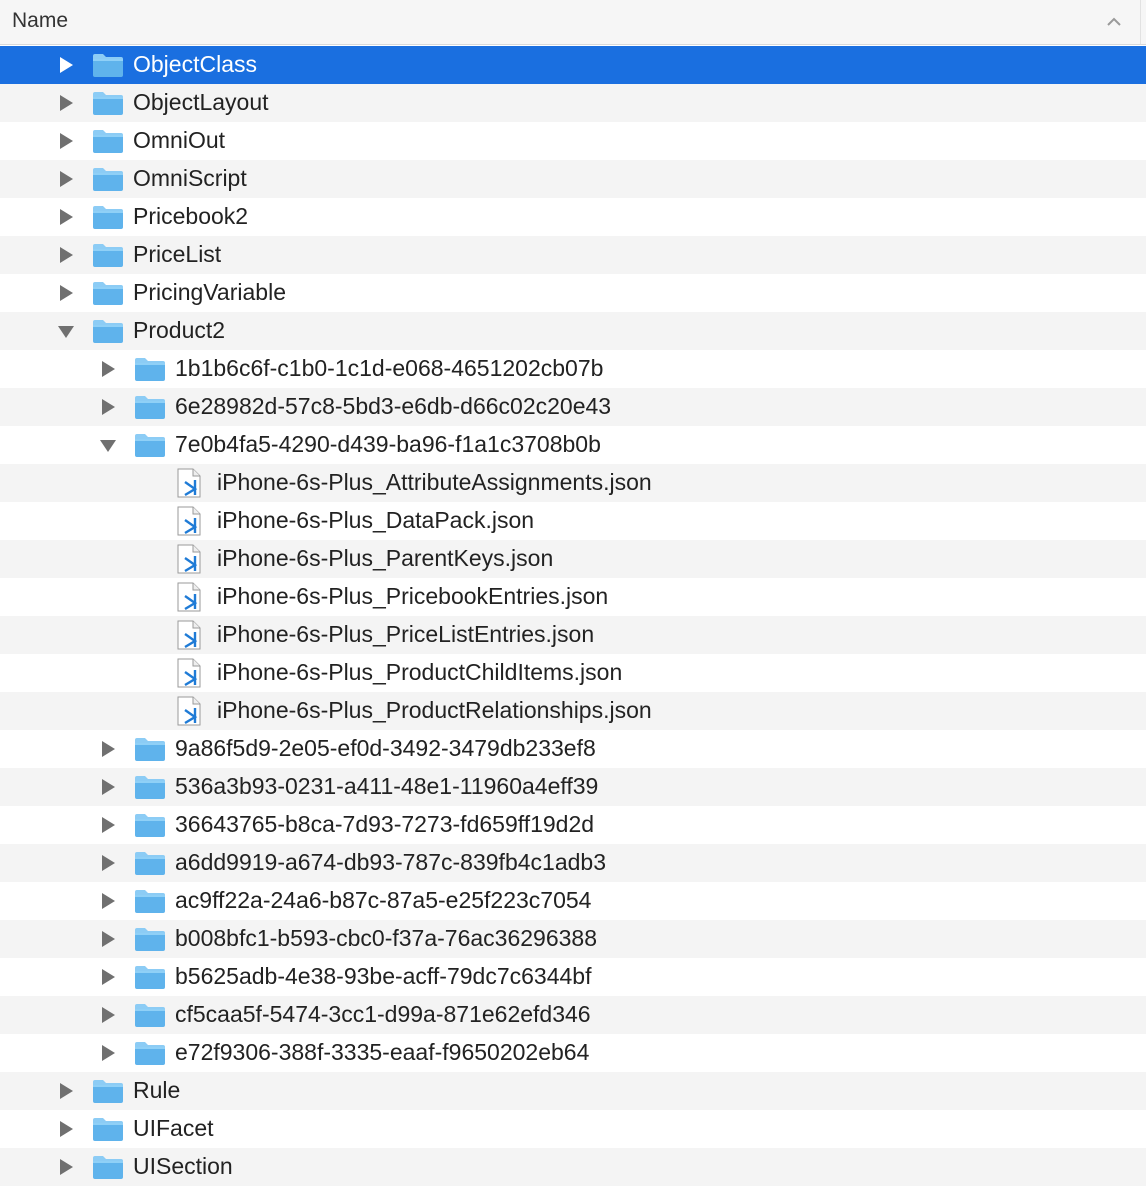 The height and width of the screenshot is (1186, 1146). Describe the element at coordinates (573, 1091) in the screenshot. I see `folder-row: Rule` at that location.